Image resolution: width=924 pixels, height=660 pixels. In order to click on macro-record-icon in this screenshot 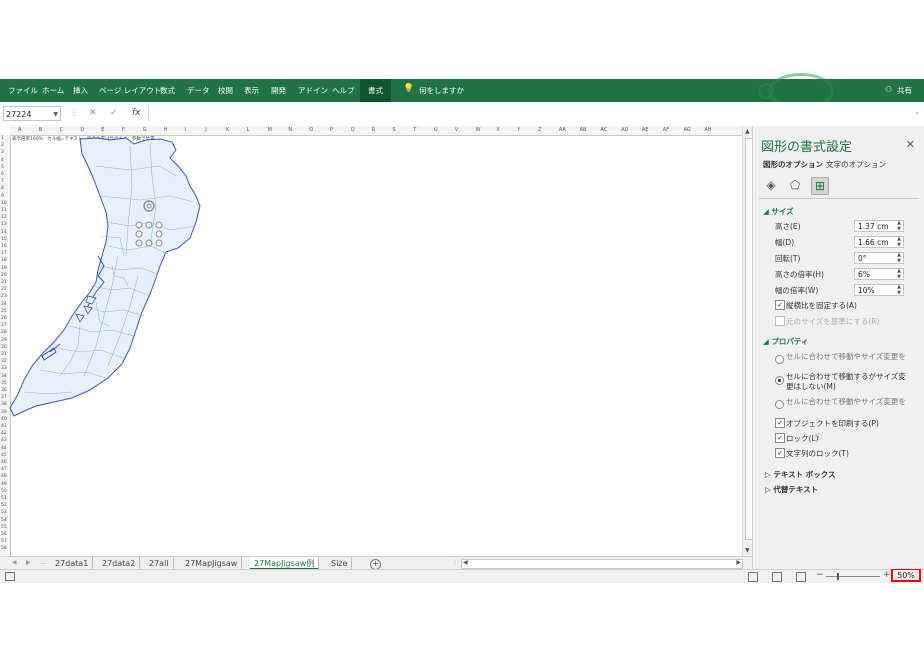, I will do `click(10, 576)`.